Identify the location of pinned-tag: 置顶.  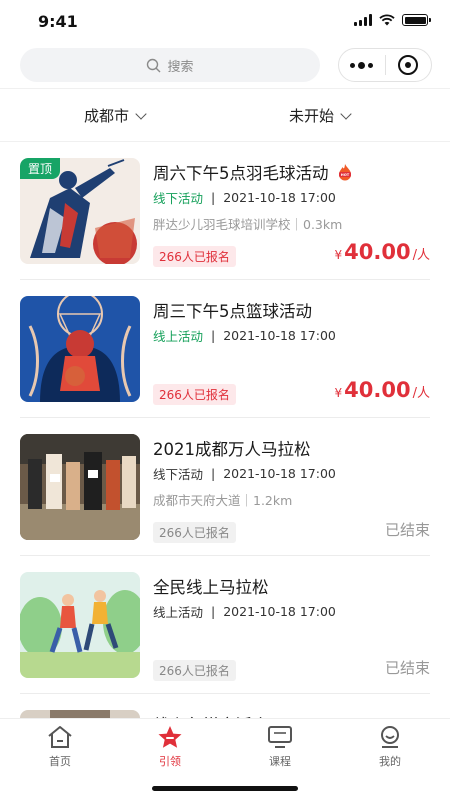
(40, 168).